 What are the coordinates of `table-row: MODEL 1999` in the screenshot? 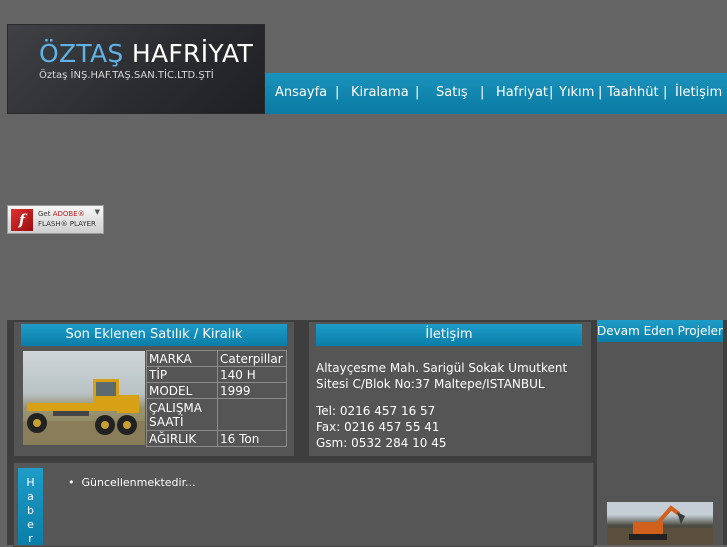 It's located at (216, 390).